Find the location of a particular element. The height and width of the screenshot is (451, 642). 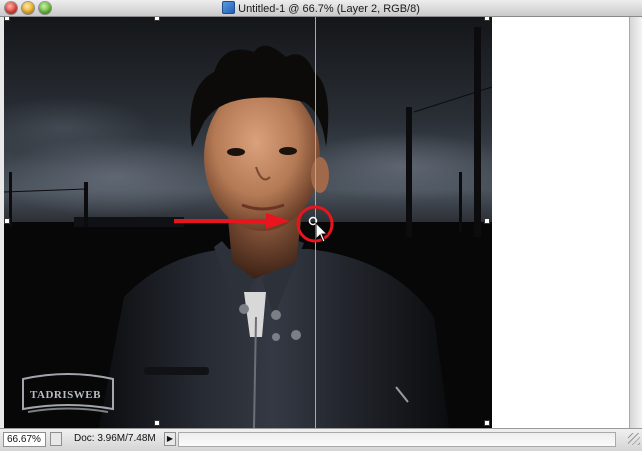

guide-grab-point is located at coordinates (313, 221).